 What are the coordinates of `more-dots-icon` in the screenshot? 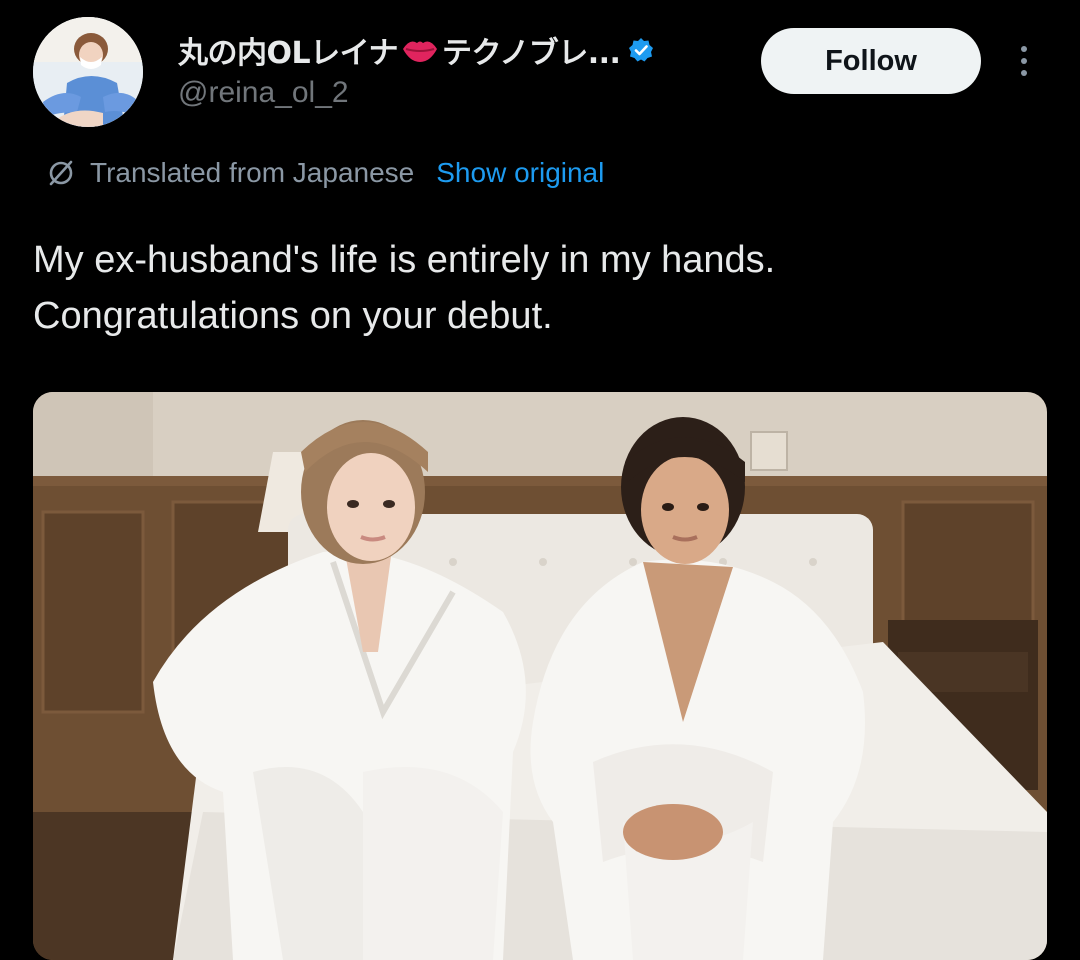 It's located at (1024, 61).